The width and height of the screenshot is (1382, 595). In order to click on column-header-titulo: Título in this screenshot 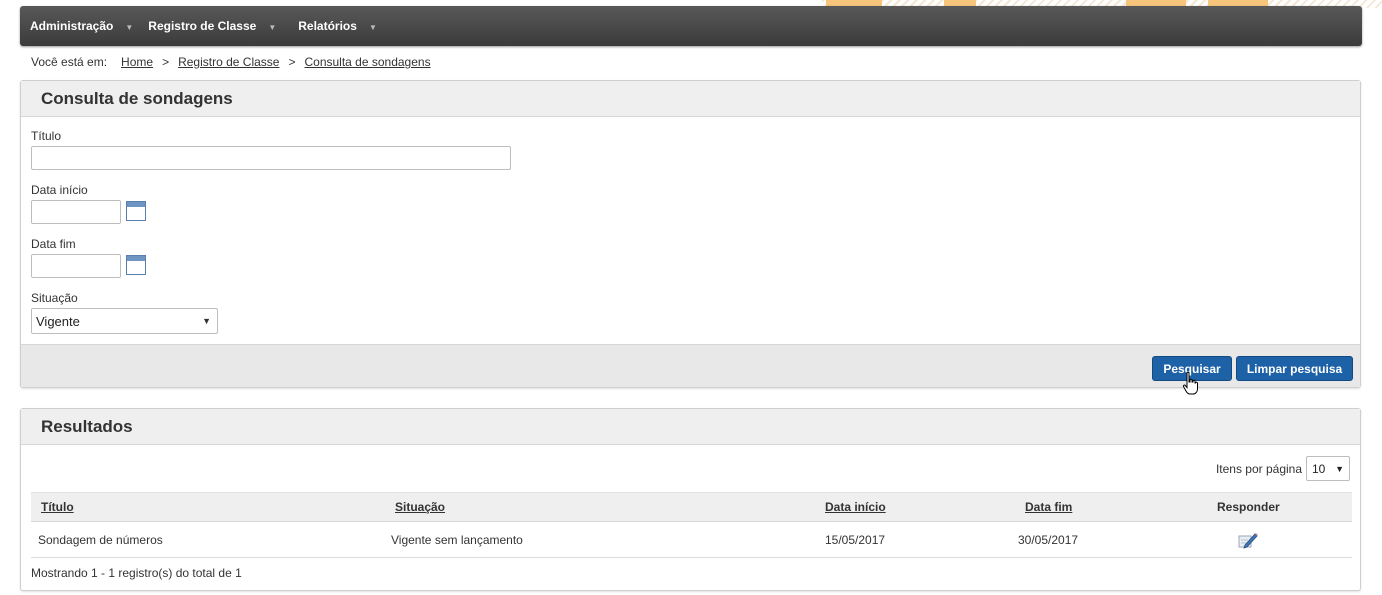, I will do `click(57, 507)`.